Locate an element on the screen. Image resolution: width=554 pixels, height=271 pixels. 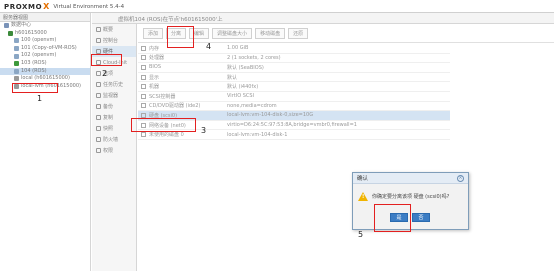
logo-x: X is located at coordinates (46, 6).